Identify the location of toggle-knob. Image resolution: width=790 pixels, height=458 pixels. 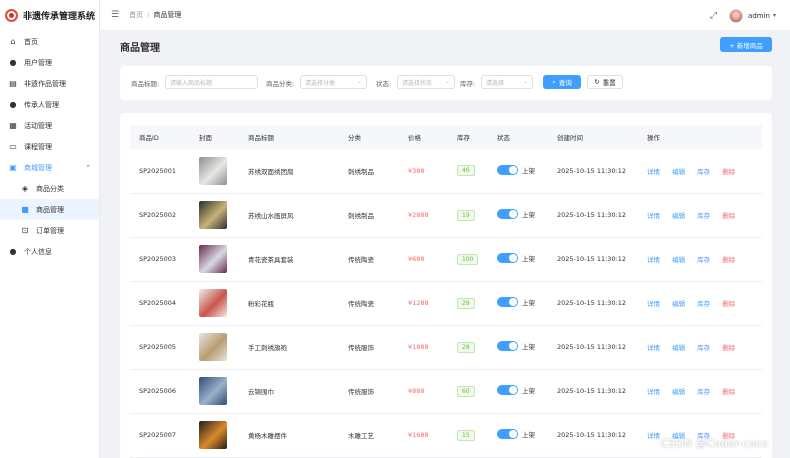
(513, 390).